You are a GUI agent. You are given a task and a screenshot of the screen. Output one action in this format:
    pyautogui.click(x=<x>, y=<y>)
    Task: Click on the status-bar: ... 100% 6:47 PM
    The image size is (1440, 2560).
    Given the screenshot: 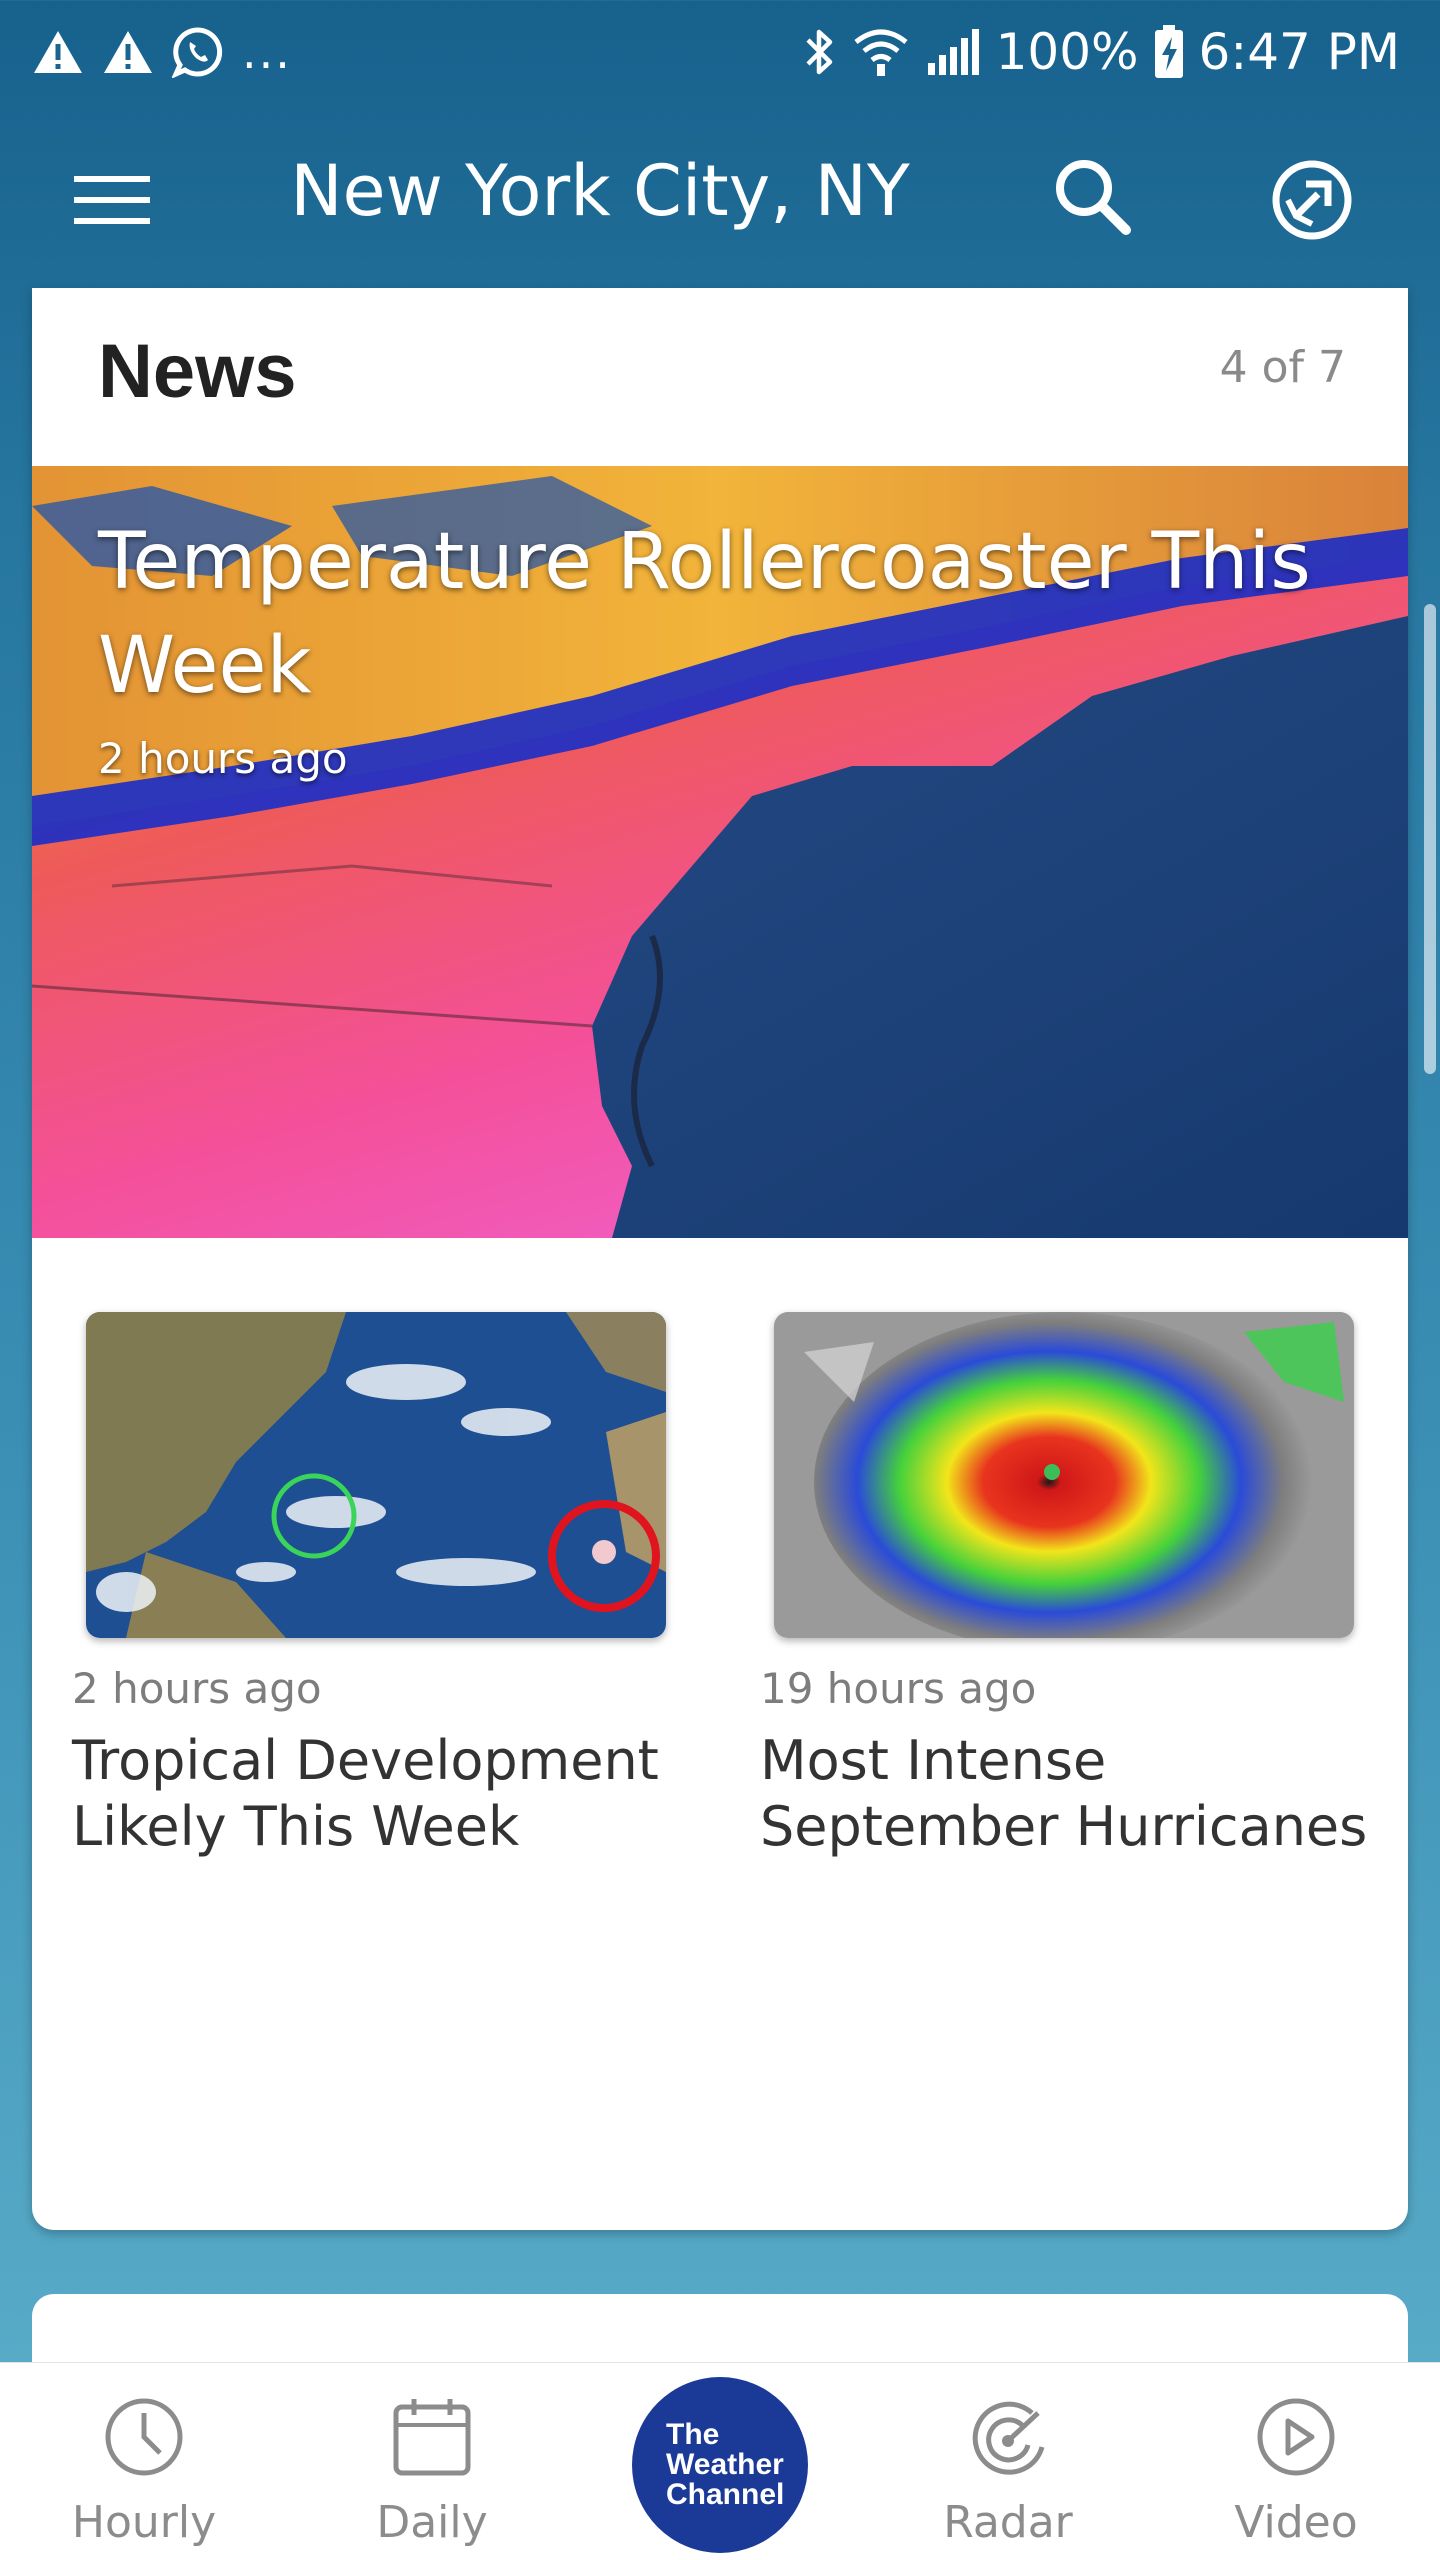 What is the action you would take?
    pyautogui.click(x=720, y=52)
    